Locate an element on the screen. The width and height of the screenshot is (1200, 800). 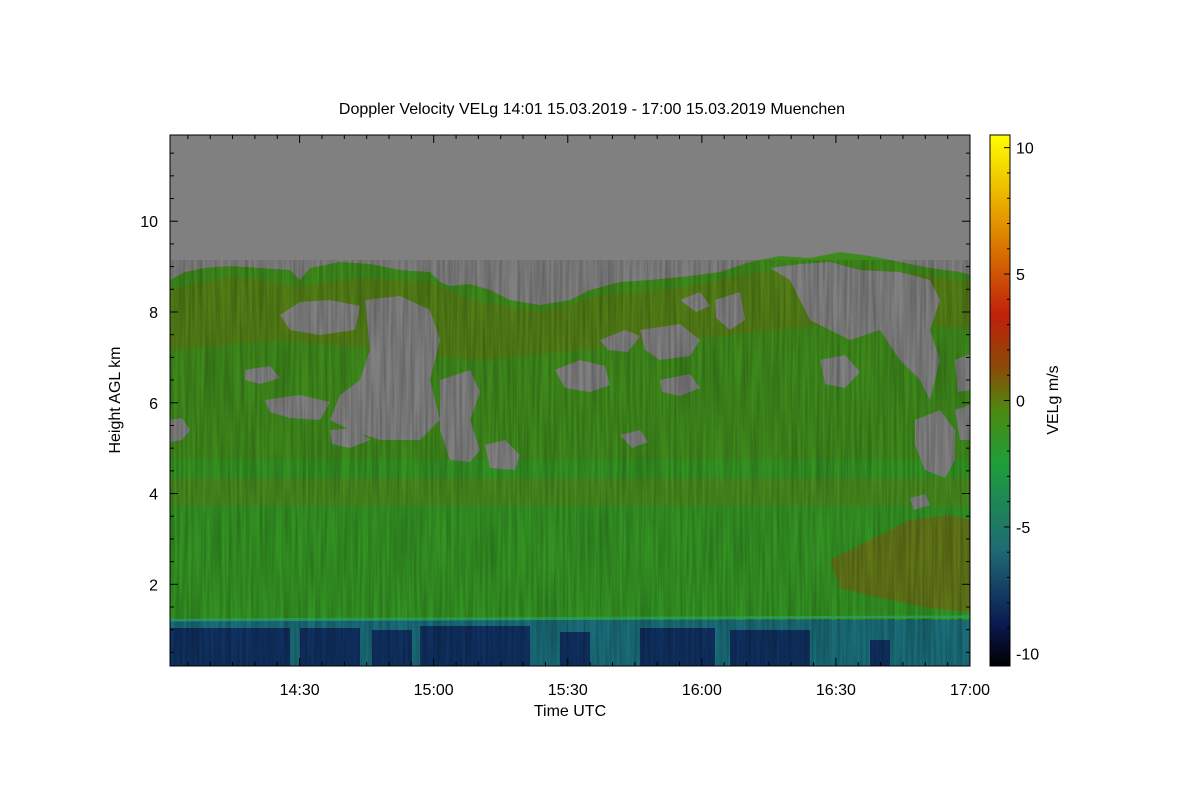
colorbar-tick-label: 10 is located at coordinates (1025, 149).